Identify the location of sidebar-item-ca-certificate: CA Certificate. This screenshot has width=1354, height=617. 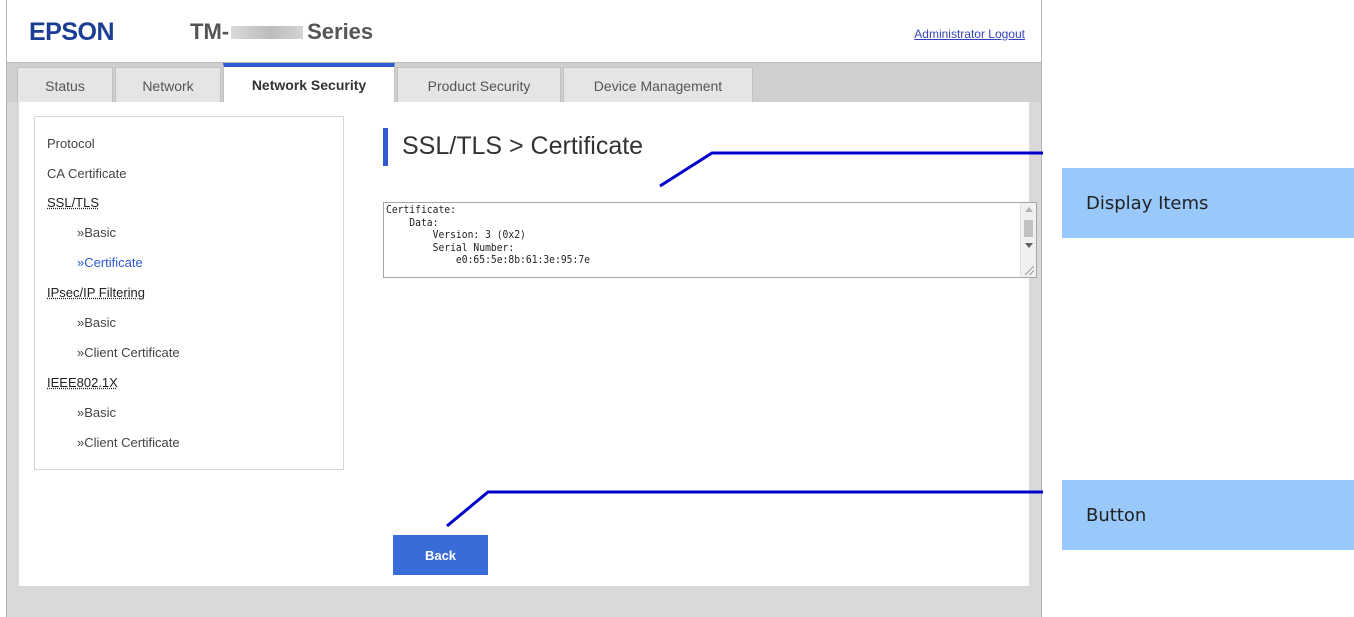
(86, 173).